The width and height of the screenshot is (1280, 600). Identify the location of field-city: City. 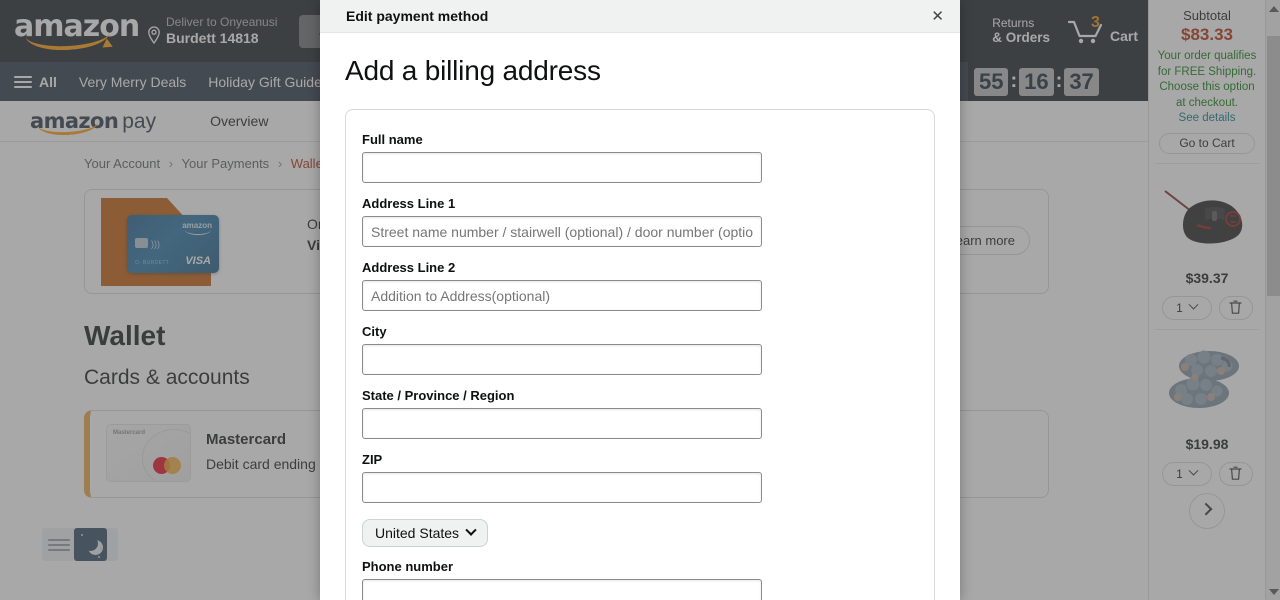
(640, 349).